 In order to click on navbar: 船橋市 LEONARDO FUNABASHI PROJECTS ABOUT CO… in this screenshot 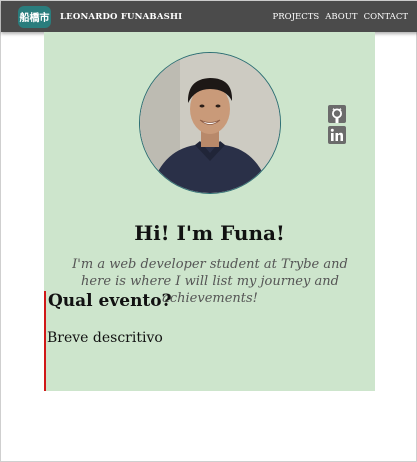, I will do `click(209, 16)`.